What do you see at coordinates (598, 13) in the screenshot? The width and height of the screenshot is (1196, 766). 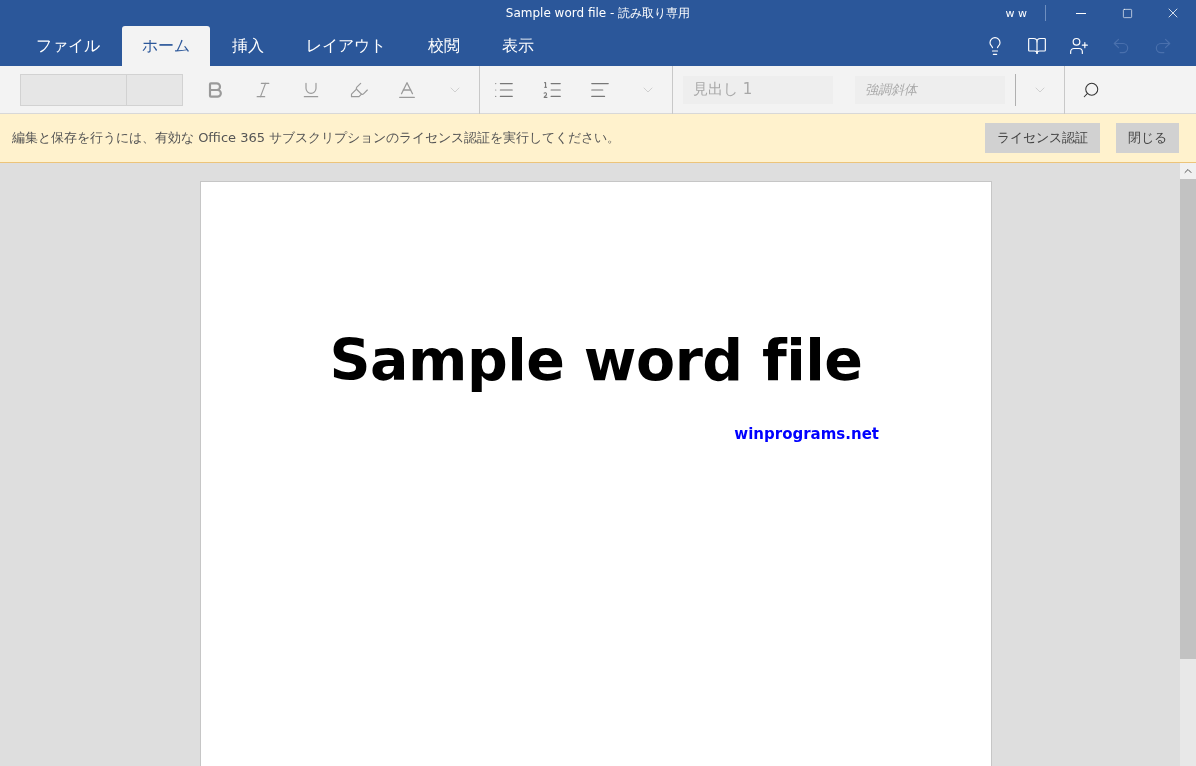 I see `window-title: Sample word file - 読み取り専用` at bounding box center [598, 13].